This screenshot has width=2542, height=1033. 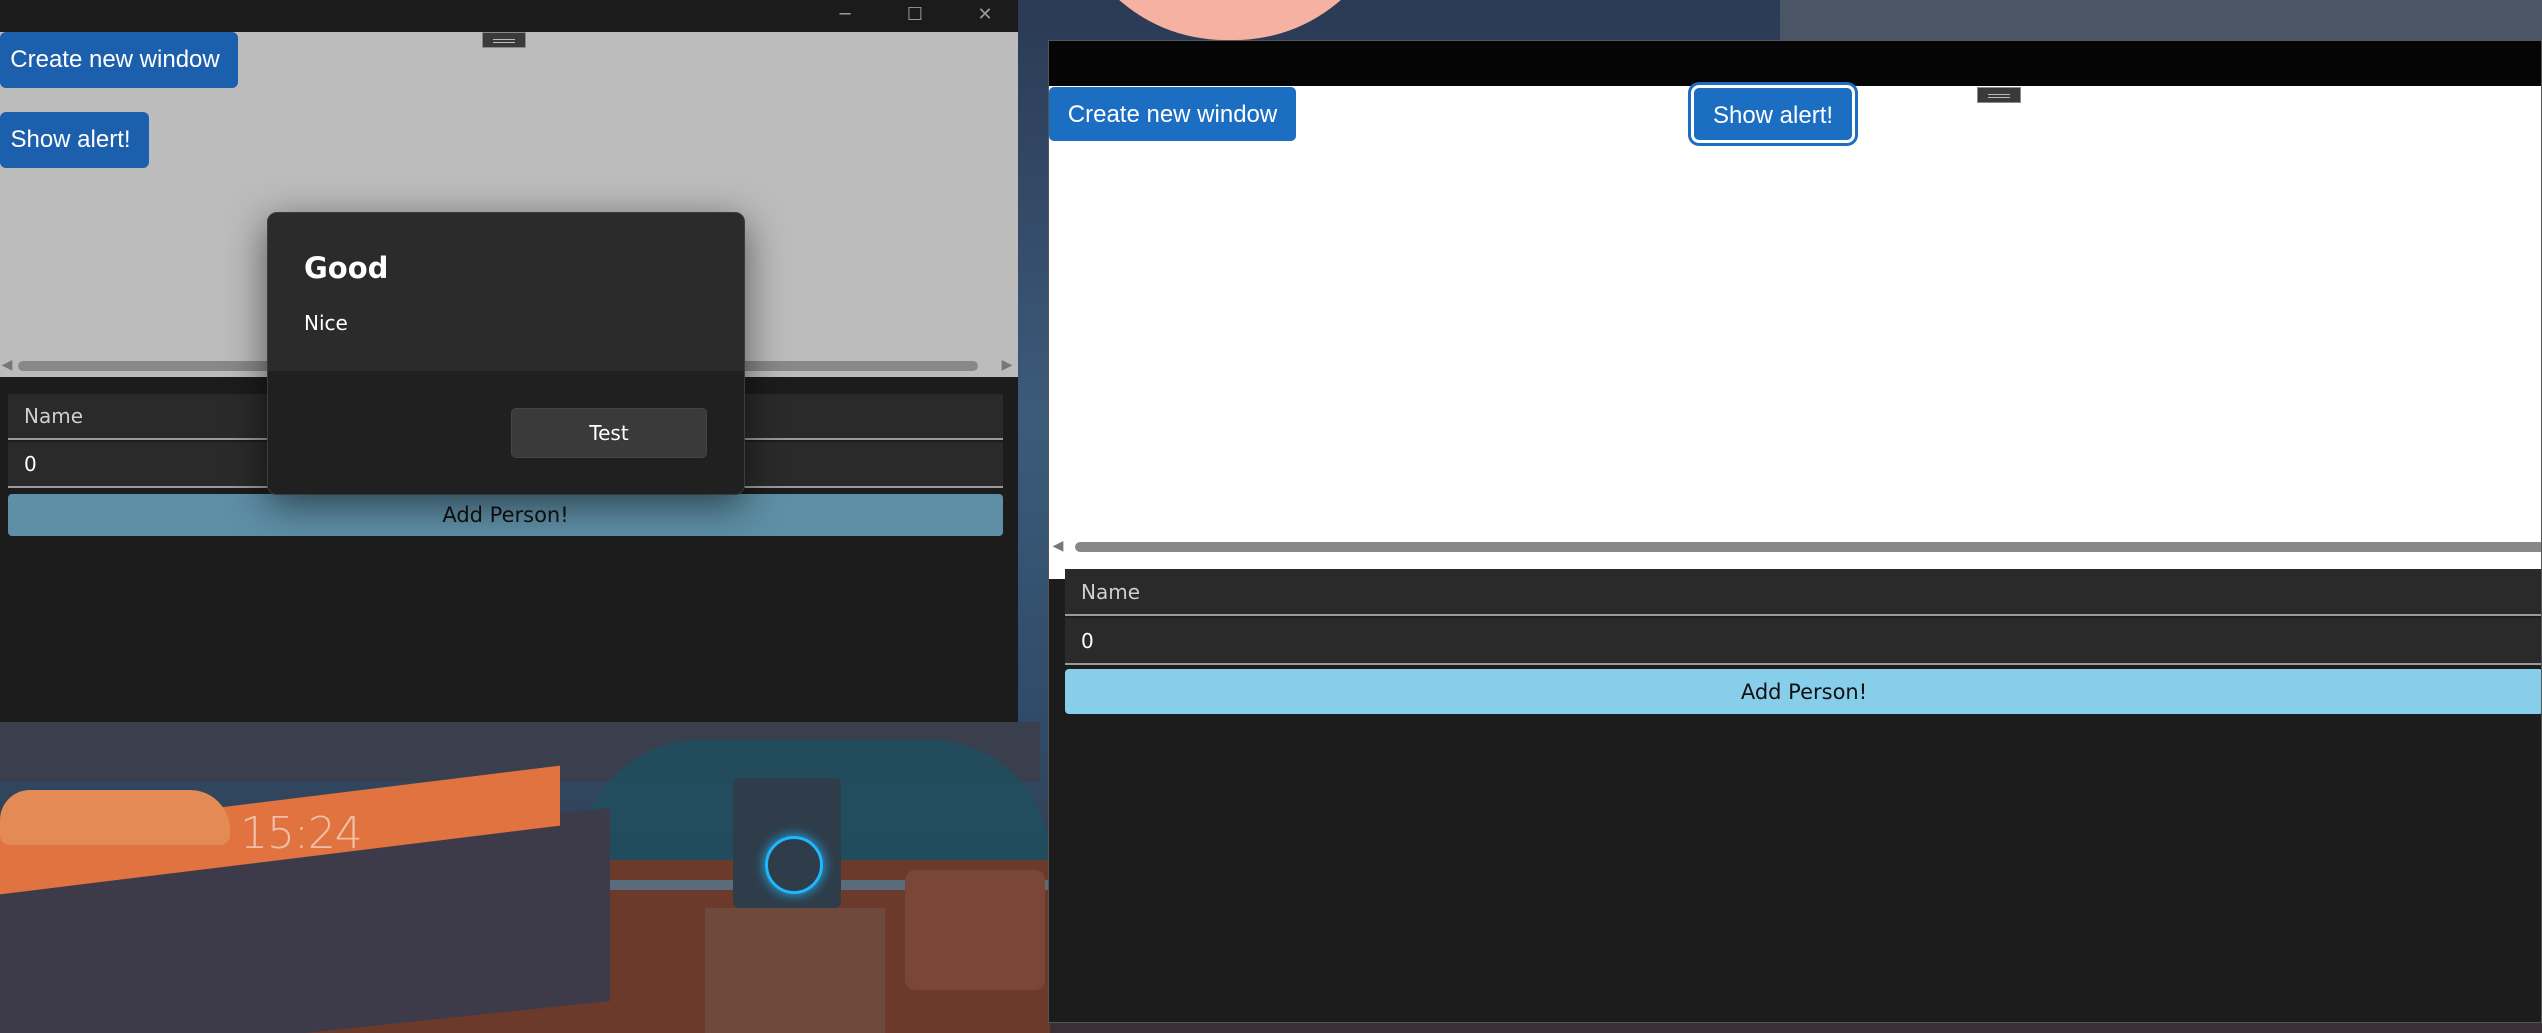 I want to click on number-input: 0, so click(x=1803, y=641).